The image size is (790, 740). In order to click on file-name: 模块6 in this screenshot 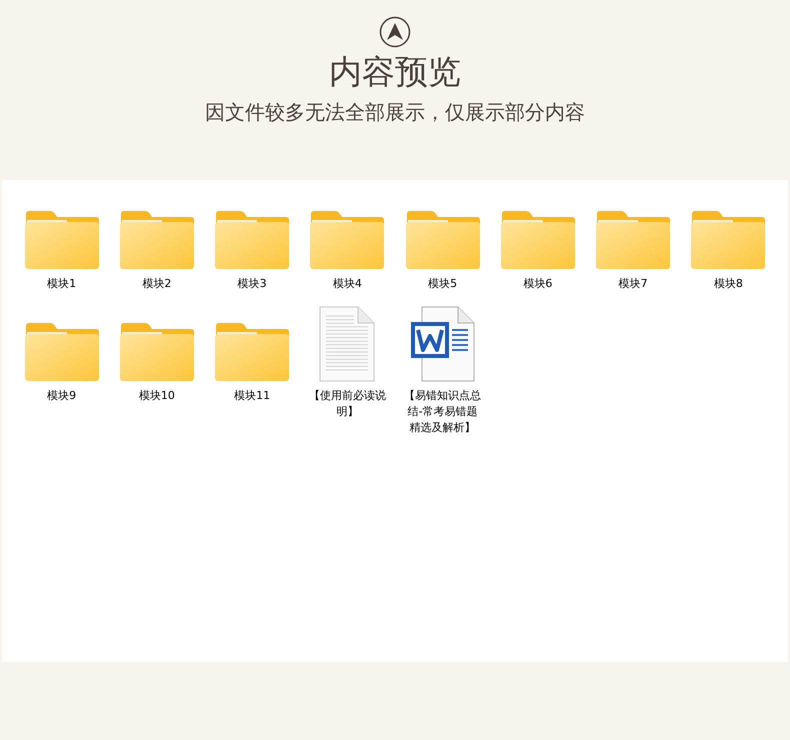, I will do `click(538, 284)`.